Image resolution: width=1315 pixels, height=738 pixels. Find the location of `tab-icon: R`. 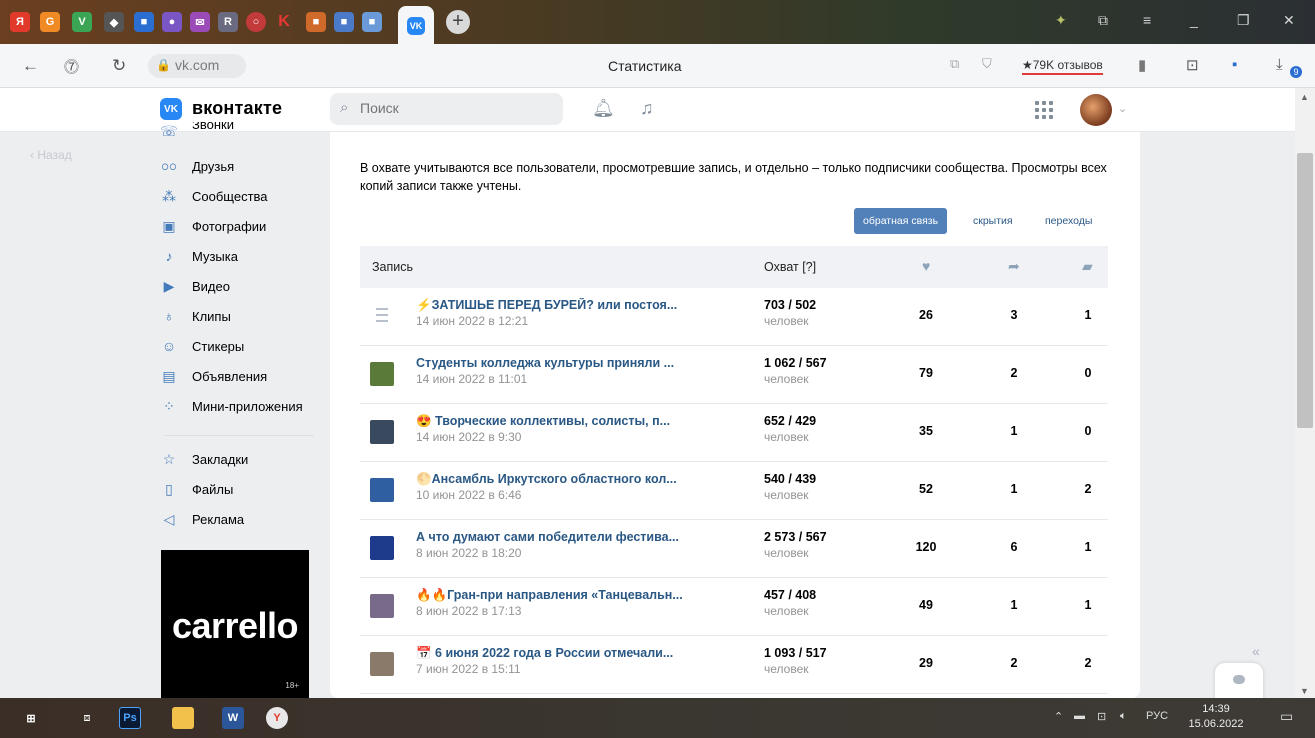

tab-icon: R is located at coordinates (228, 22).